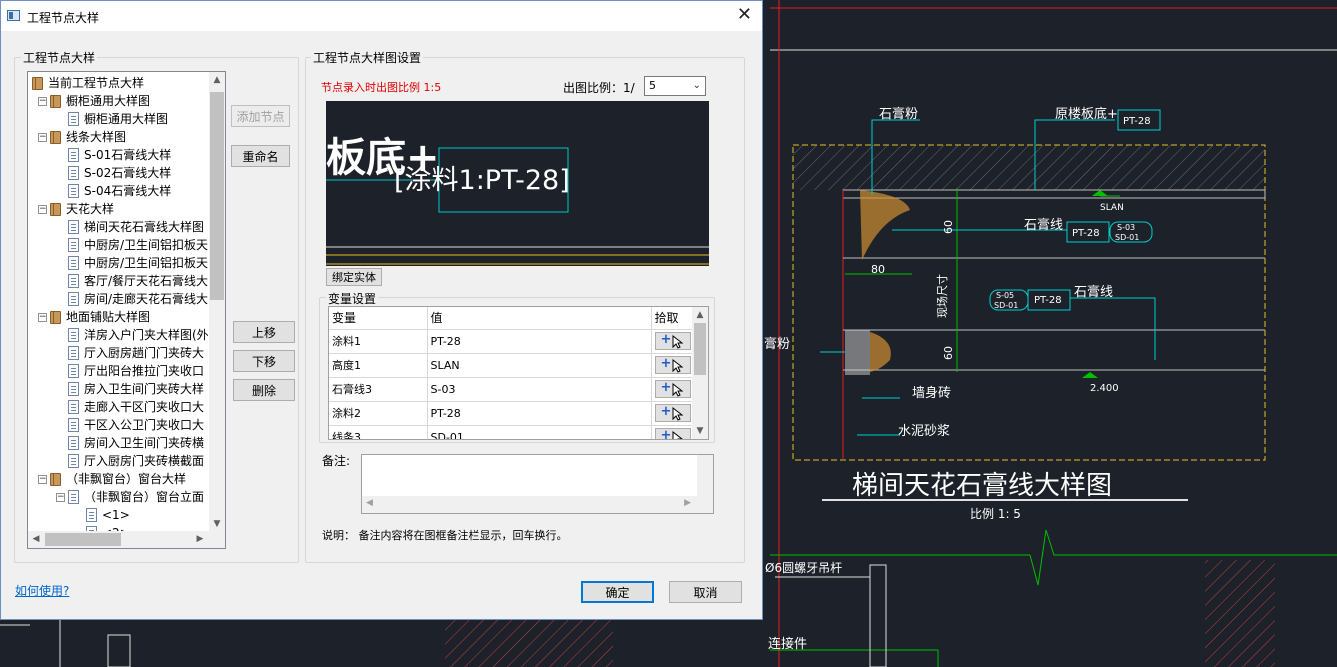 Image resolution: width=1337 pixels, height=667 pixels. Describe the element at coordinates (119, 209) in the screenshot. I see `tree-item: − 天花大样` at that location.